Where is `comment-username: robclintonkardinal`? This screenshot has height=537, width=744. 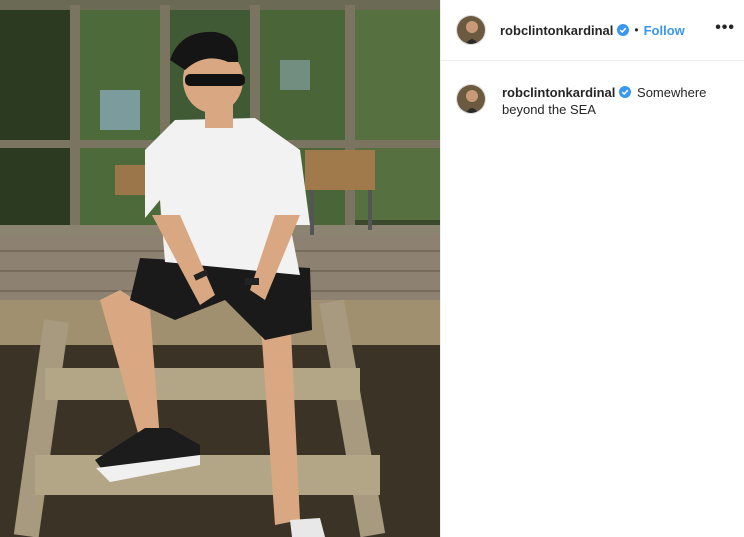 comment-username: robclintonkardinal is located at coordinates (558, 92).